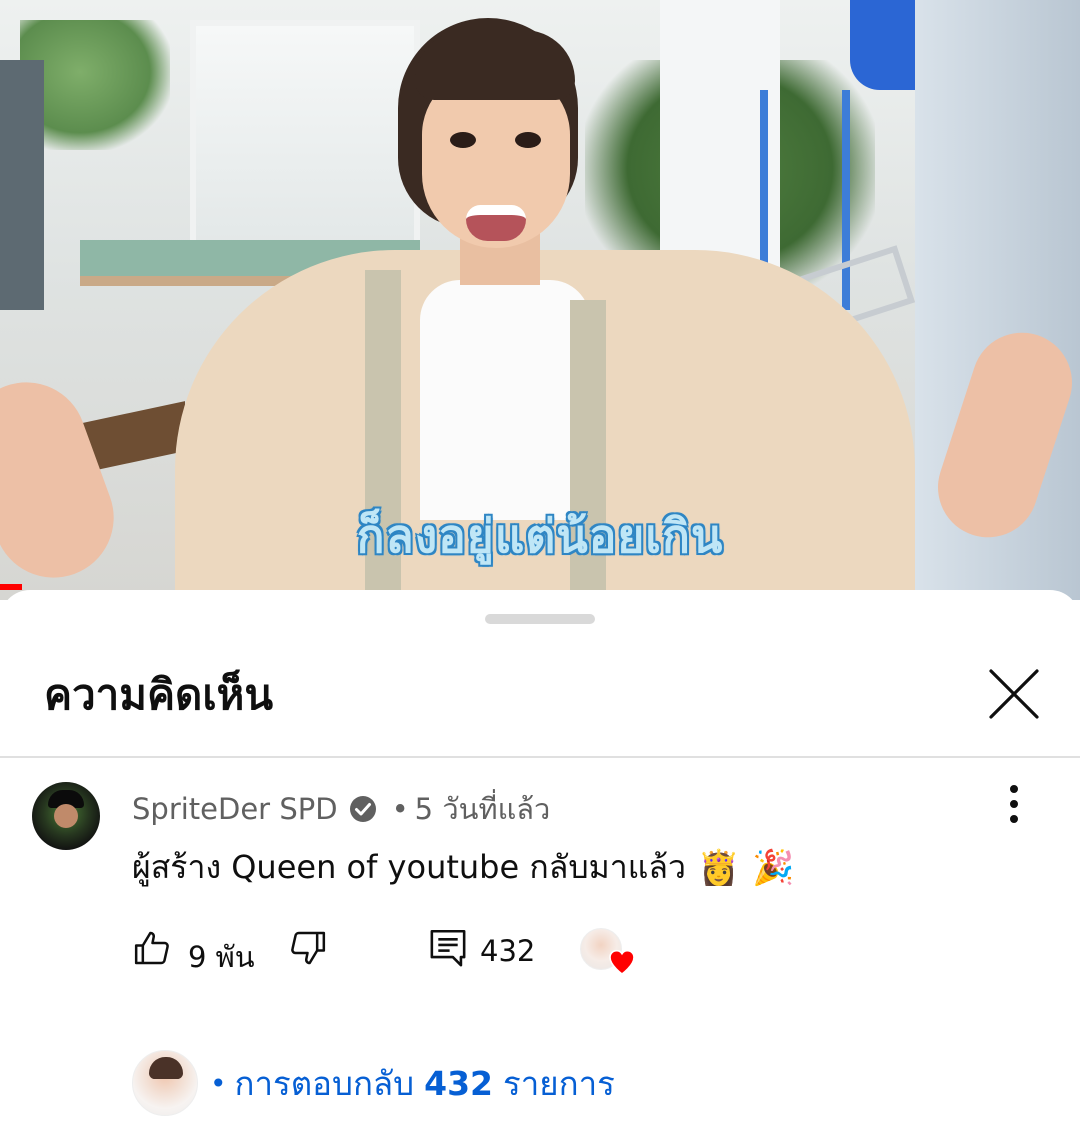 This screenshot has height=1124, width=1080. Describe the element at coordinates (11, 587) in the screenshot. I see `video-progress-bar` at that location.